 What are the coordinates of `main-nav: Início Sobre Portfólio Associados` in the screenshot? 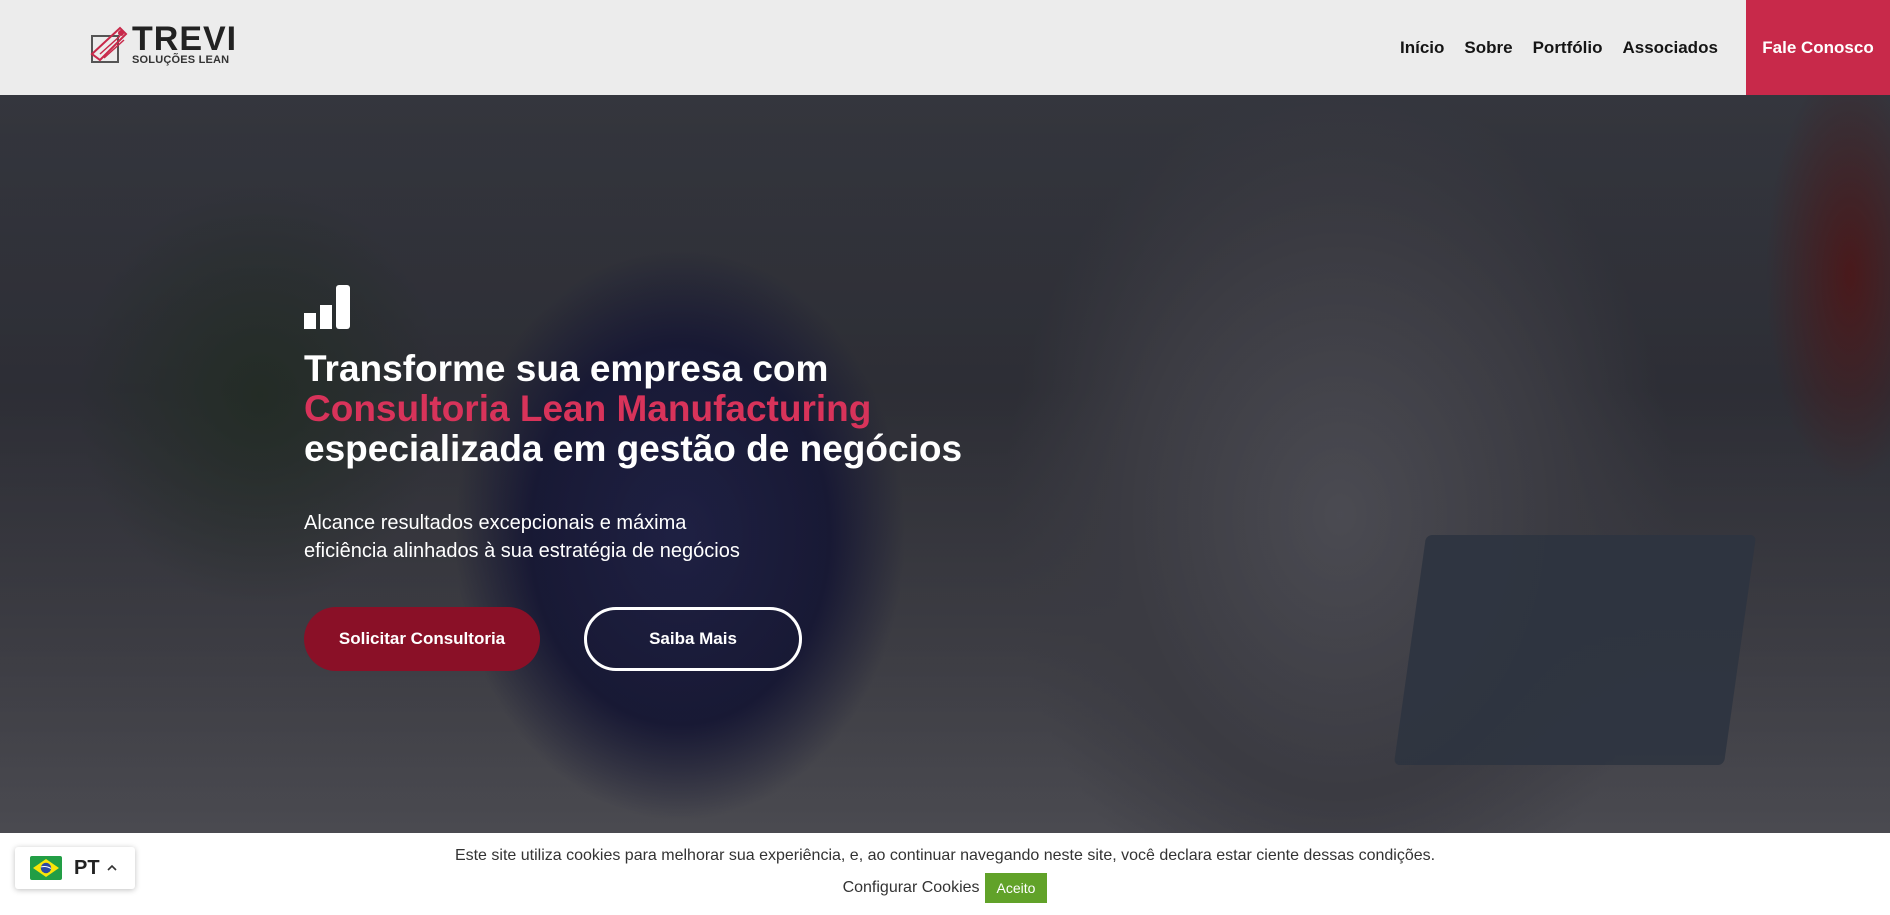 It's located at (1569, 47).